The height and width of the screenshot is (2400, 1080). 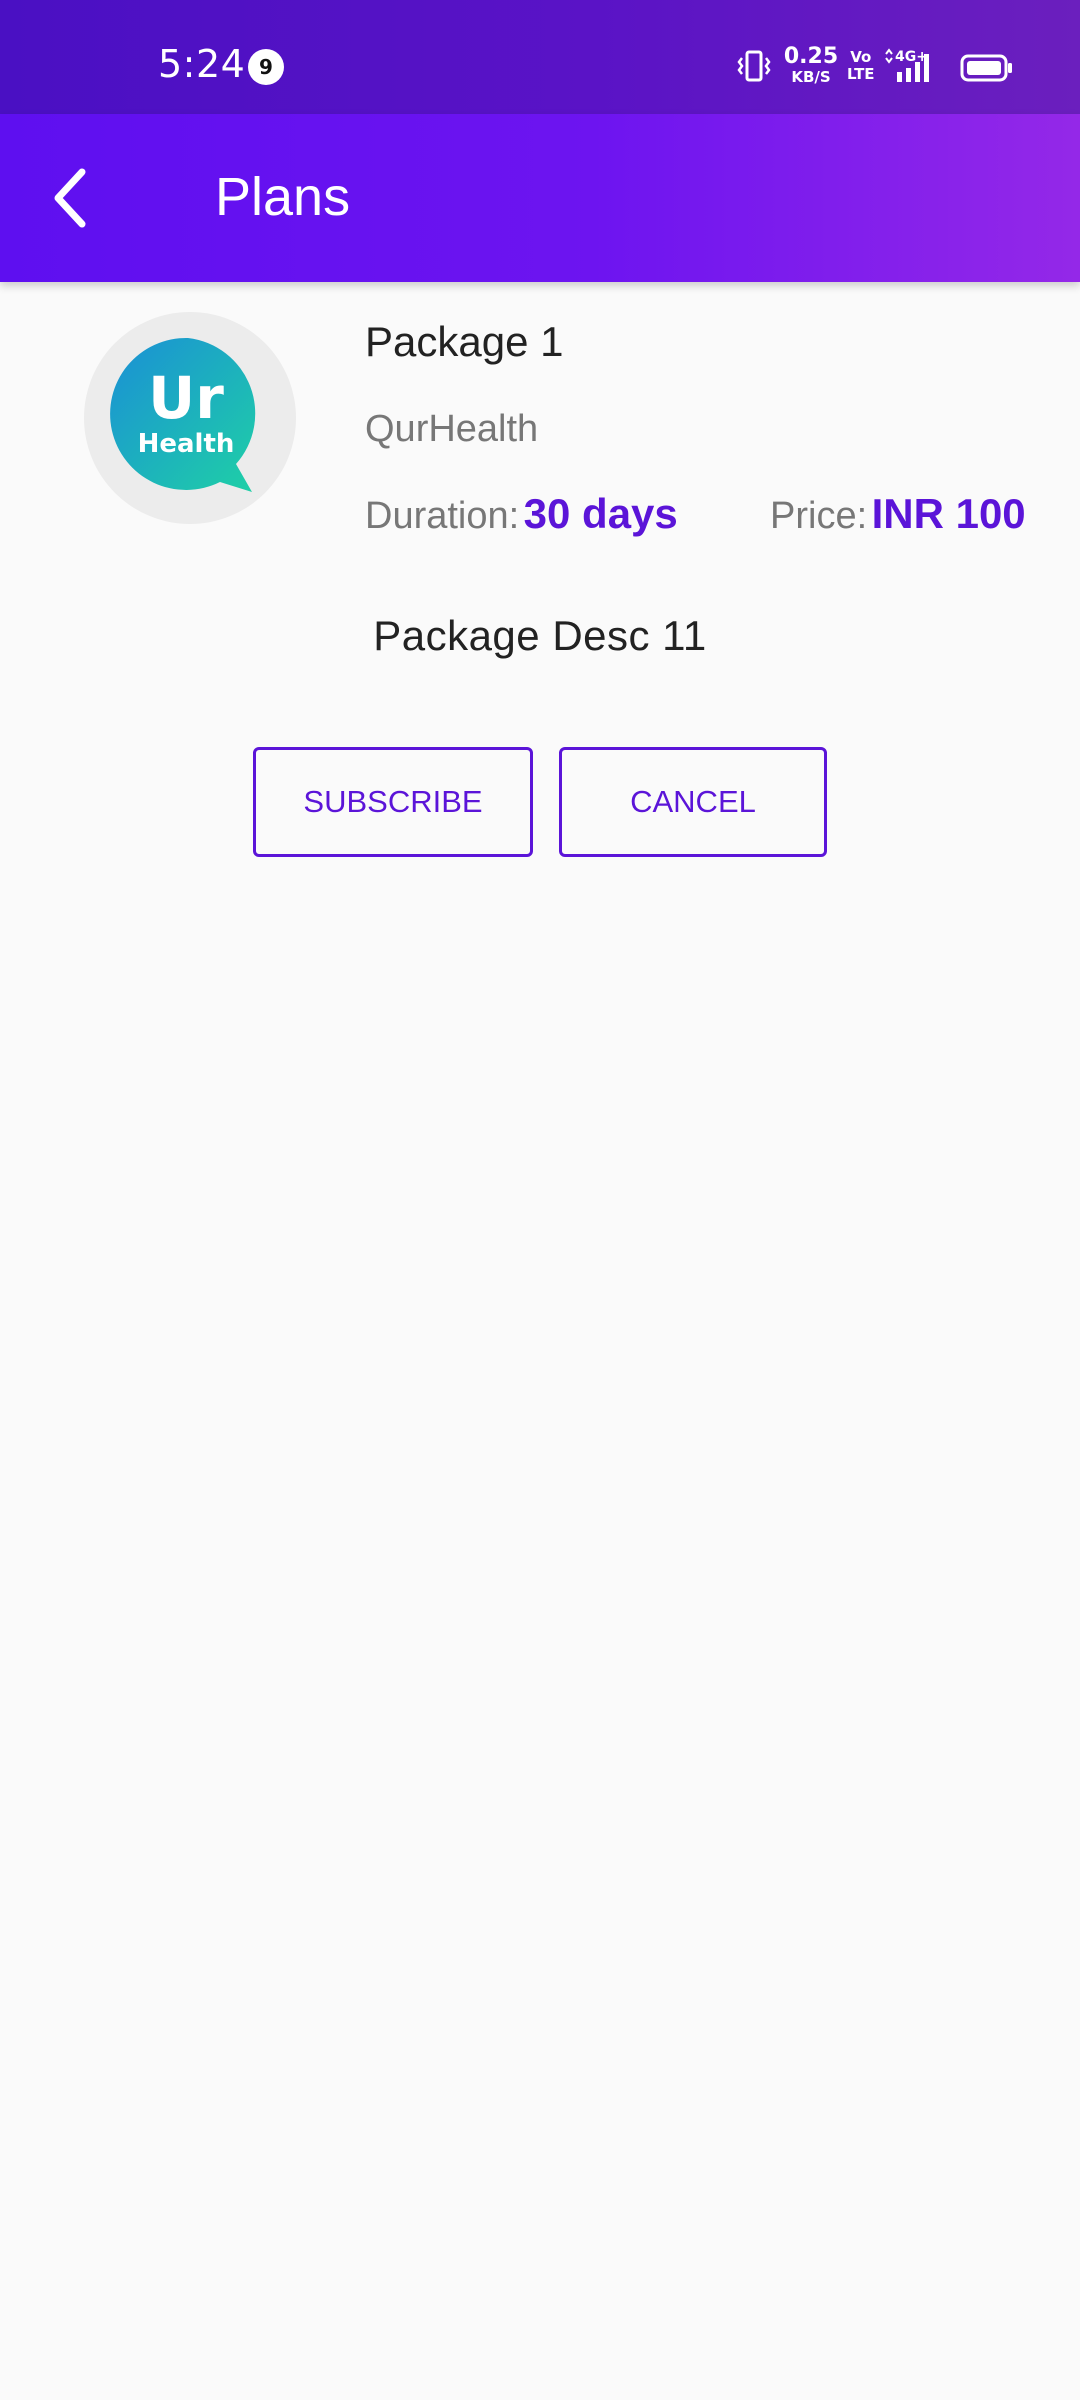 What do you see at coordinates (911, 57) in the screenshot?
I see `network-type: 4G+` at bounding box center [911, 57].